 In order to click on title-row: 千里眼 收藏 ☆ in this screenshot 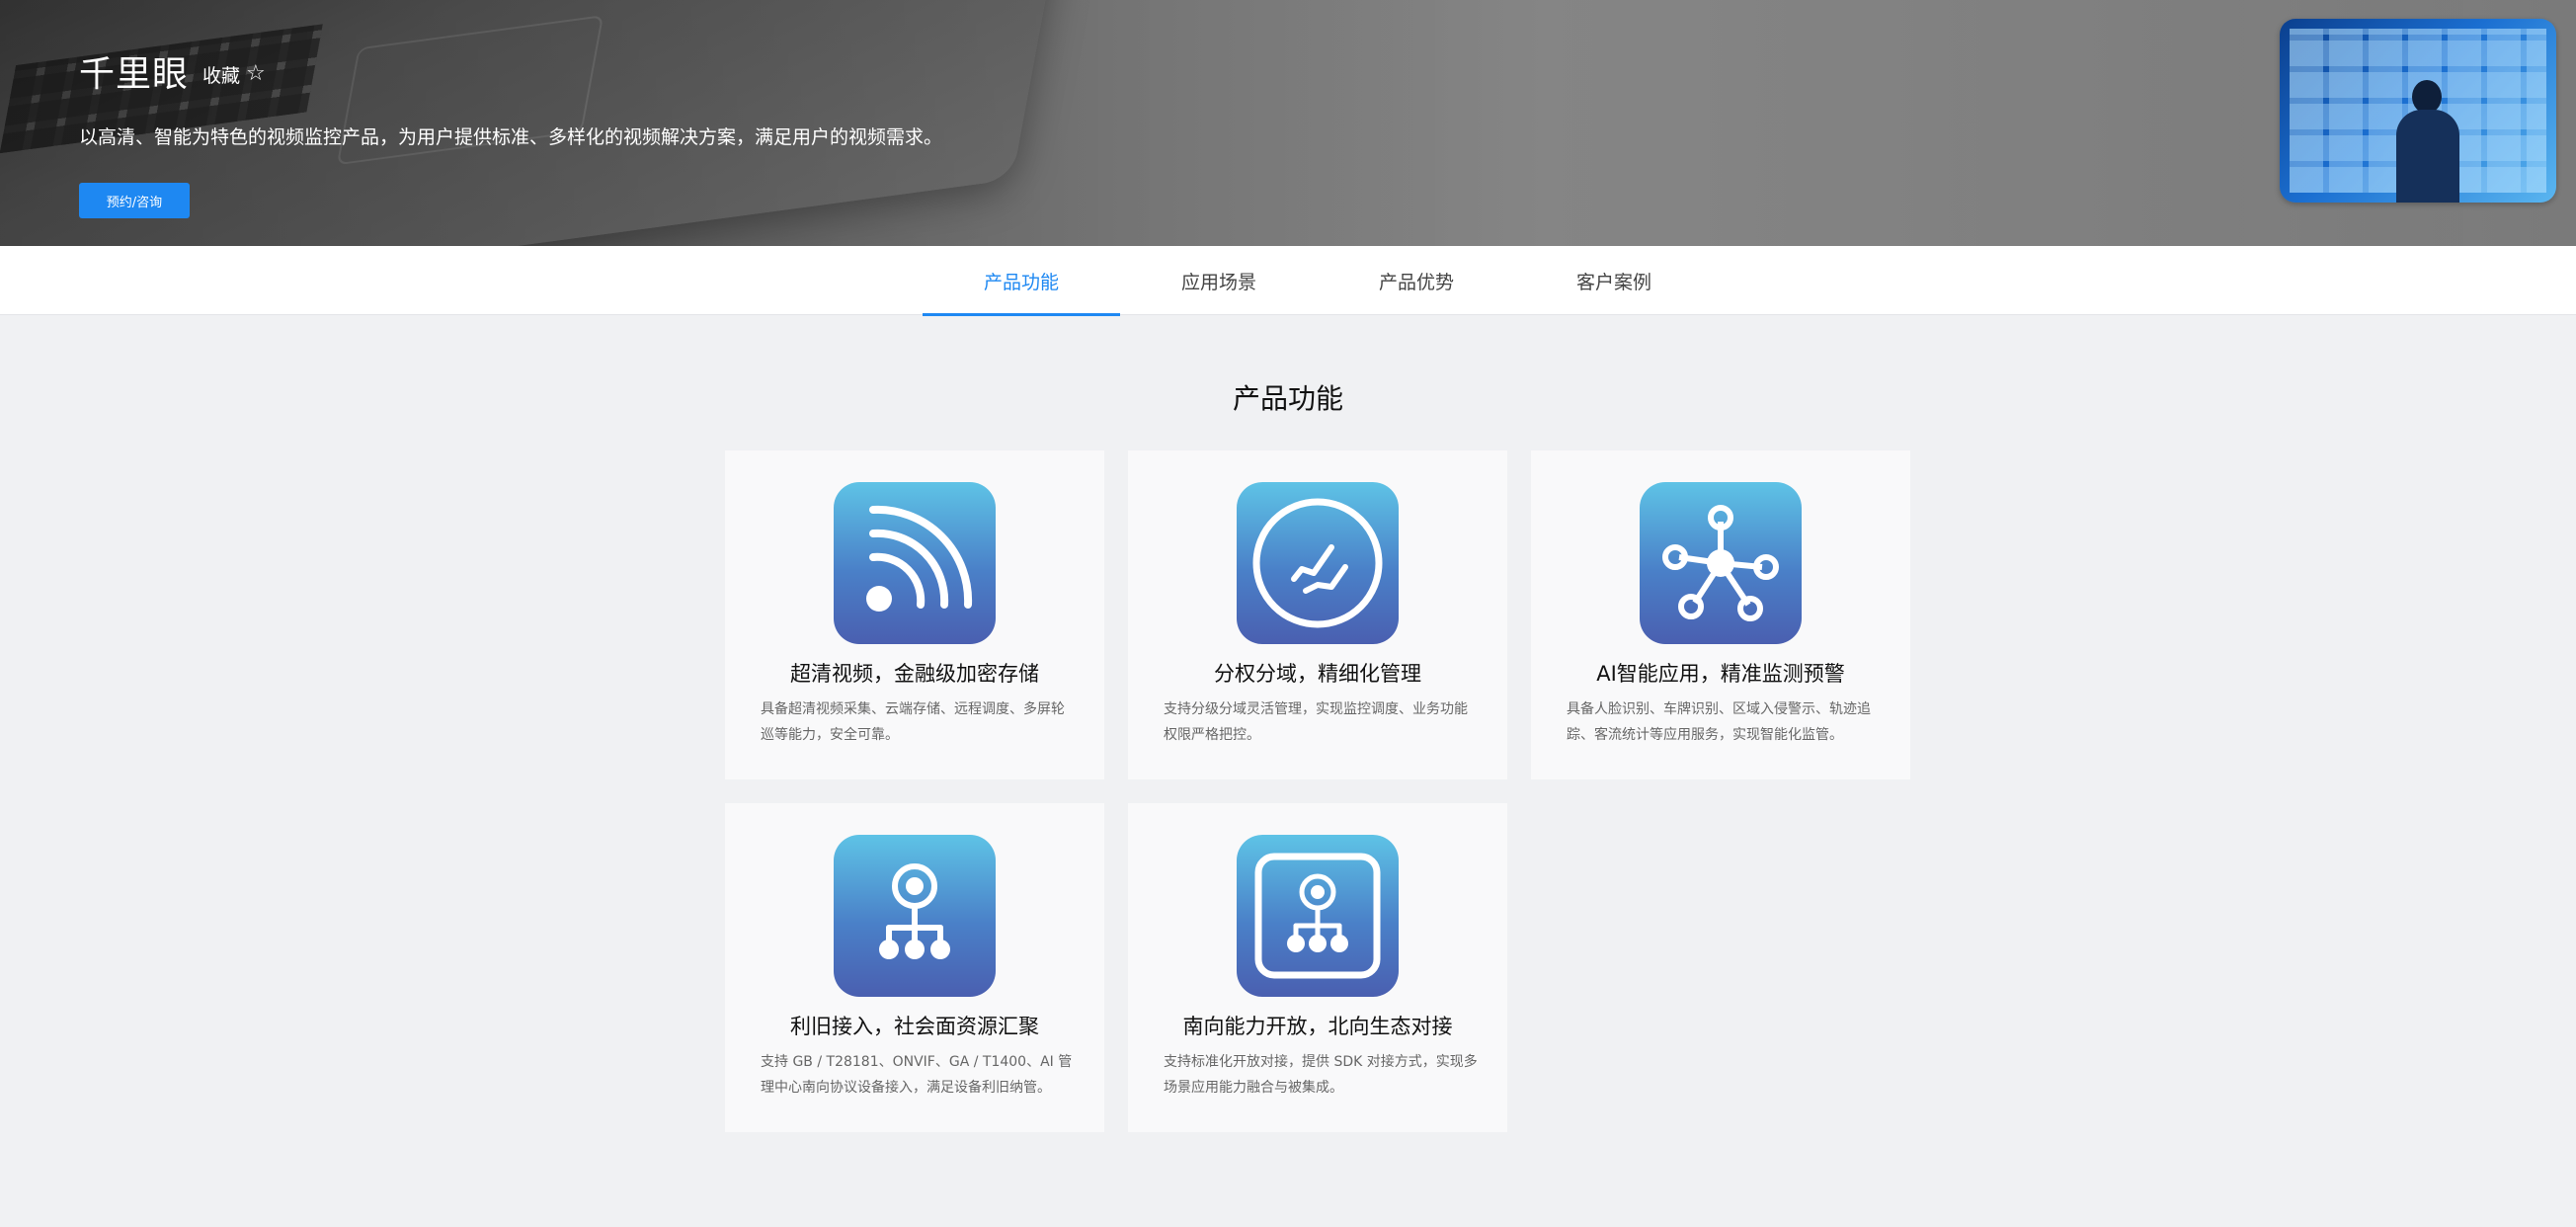, I will do `click(510, 71)`.